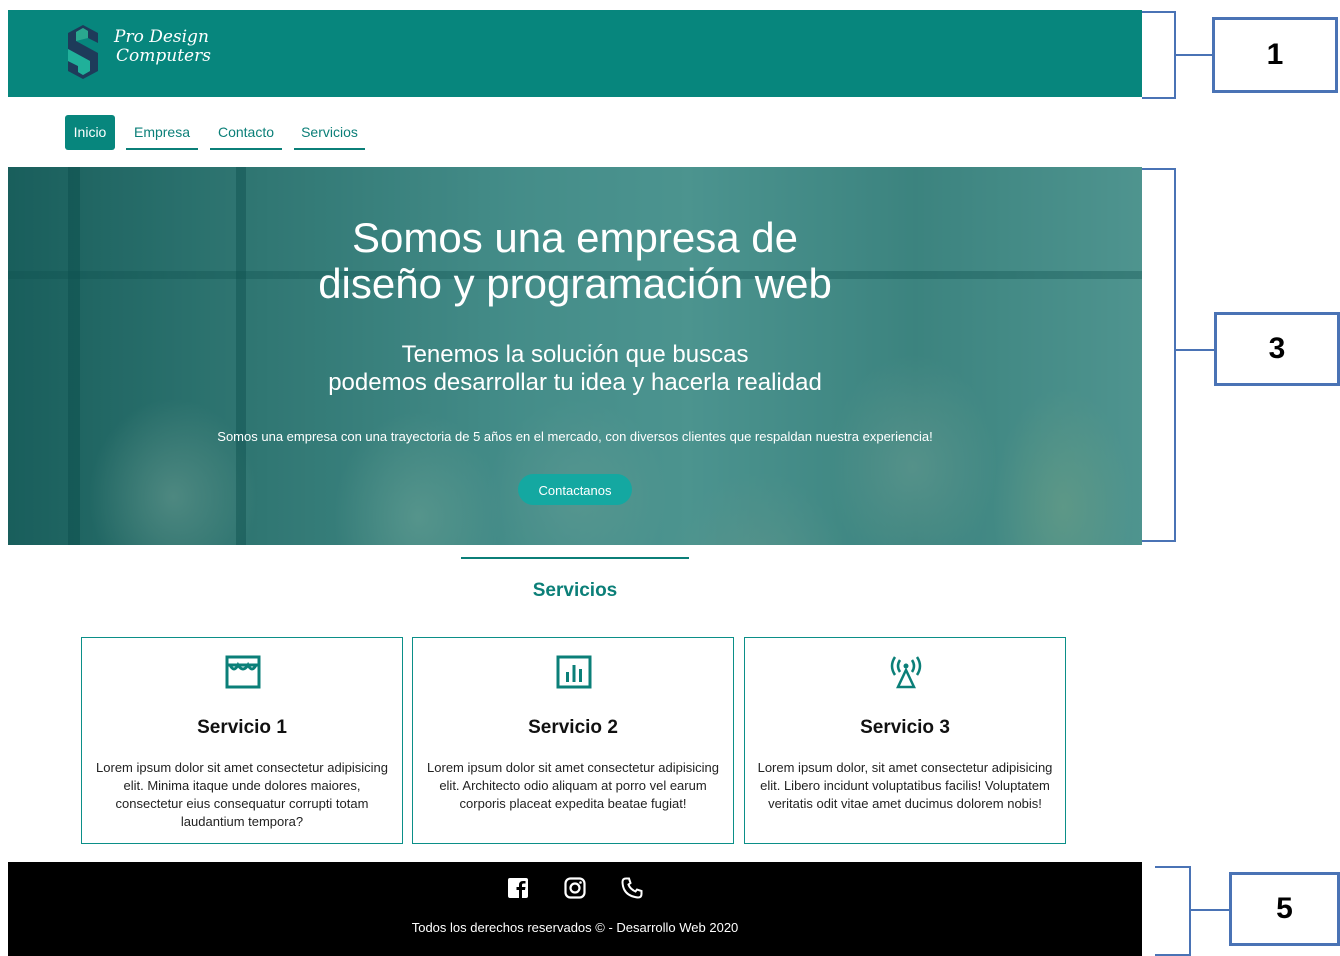  I want to click on logo-line-2: Computers, so click(163, 56).